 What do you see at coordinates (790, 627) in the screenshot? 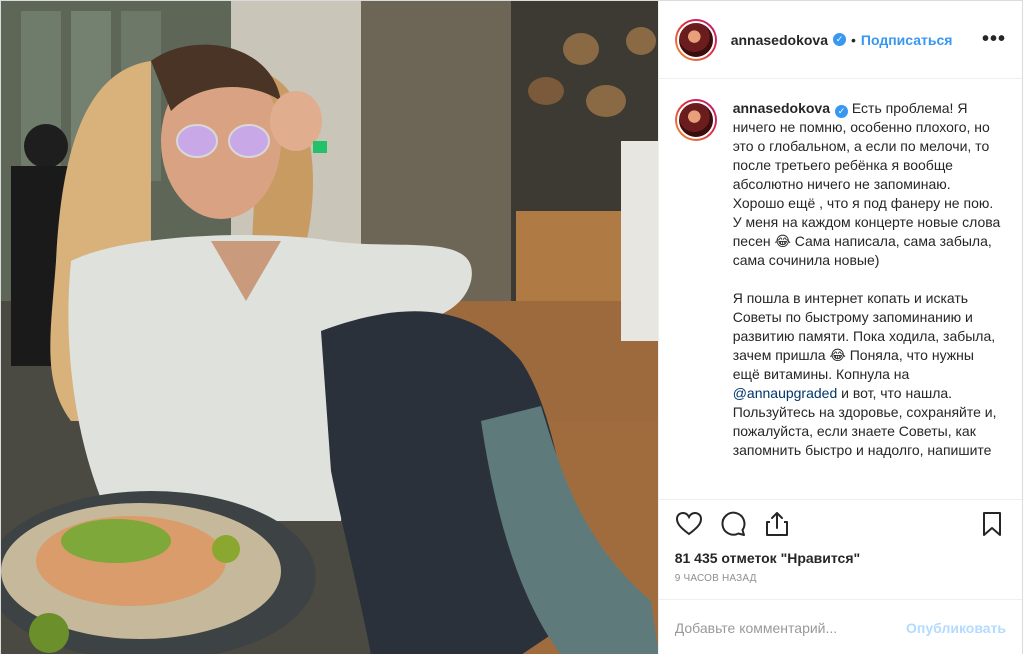
I see `comment-input` at bounding box center [790, 627].